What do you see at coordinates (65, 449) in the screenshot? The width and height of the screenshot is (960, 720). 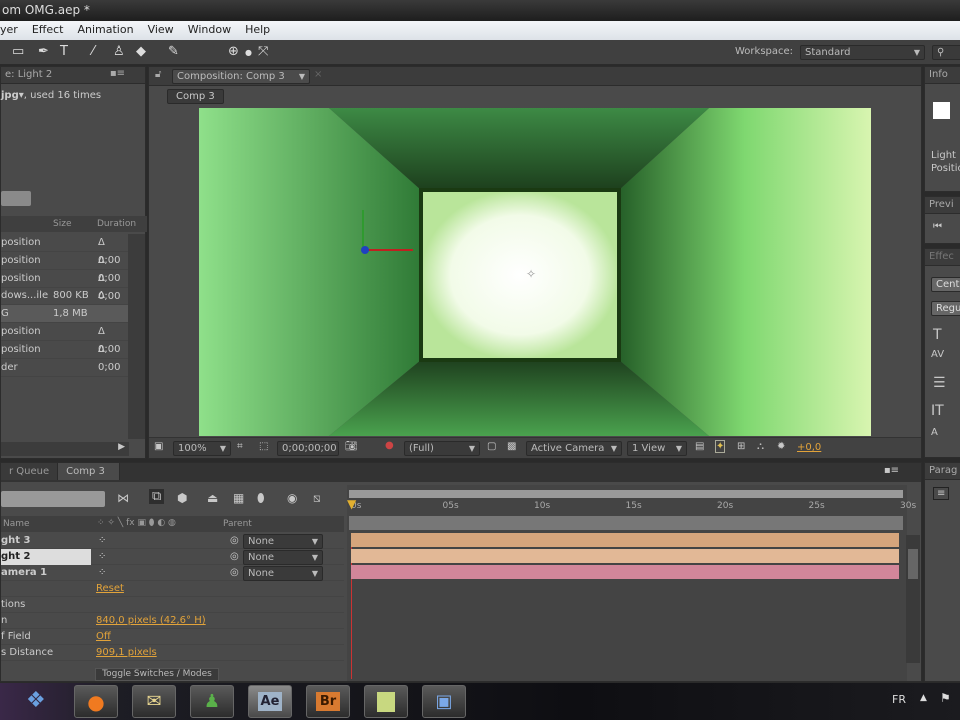 I see `project-horizontal-scrollbar: ▶` at bounding box center [65, 449].